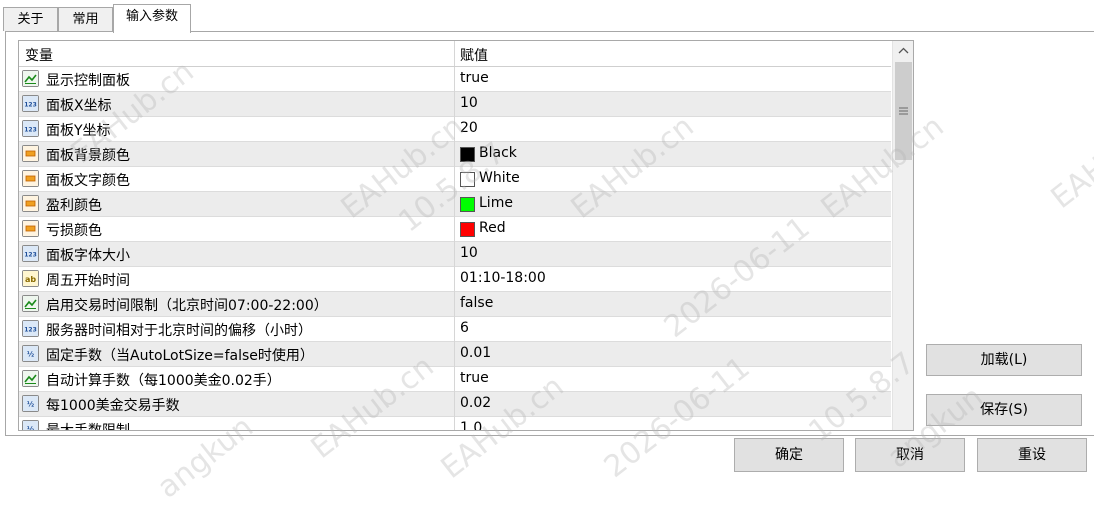  Describe the element at coordinates (903, 51) in the screenshot. I see `scroll-up-arrow-icon` at that location.